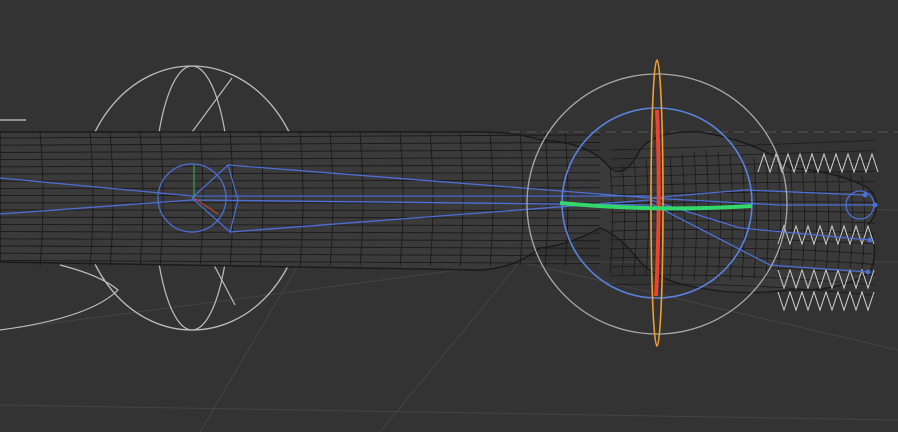  Describe the element at coordinates (826, 301) in the screenshot. I see `finger-control-spikes` at that location.